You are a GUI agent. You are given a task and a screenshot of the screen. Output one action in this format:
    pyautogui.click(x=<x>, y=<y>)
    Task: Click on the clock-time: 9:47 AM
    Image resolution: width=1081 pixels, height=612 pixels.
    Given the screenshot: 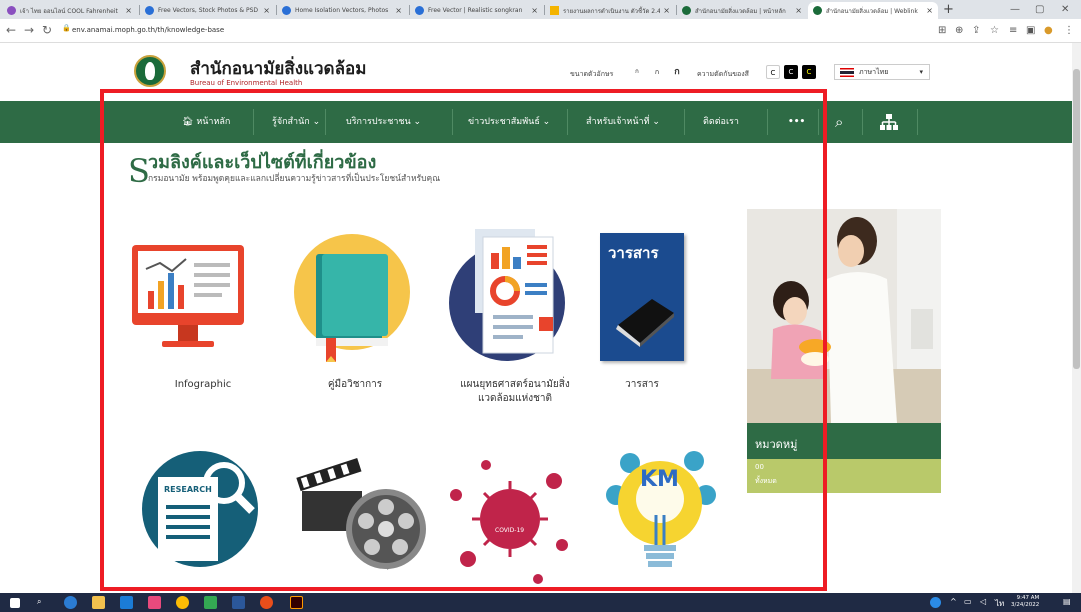 What is the action you would take?
    pyautogui.click(x=1028, y=598)
    